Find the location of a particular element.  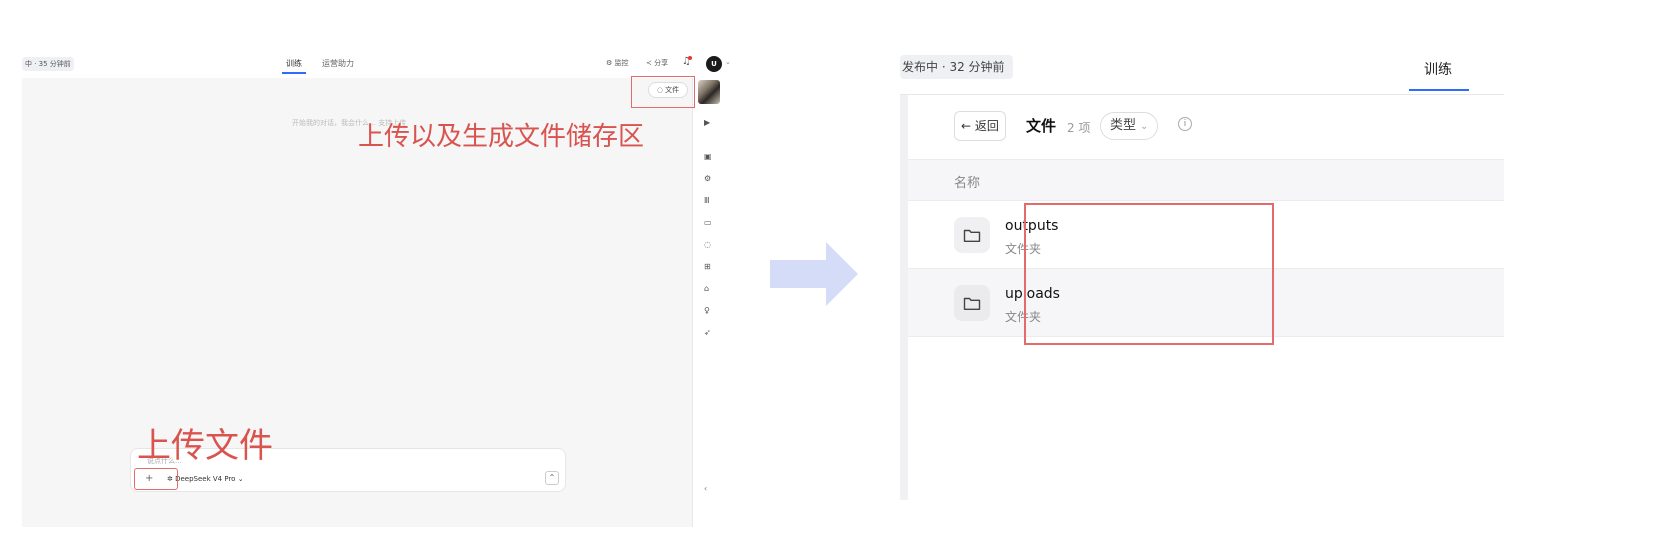

robot-icon: ⌂ is located at coordinates (706, 288).